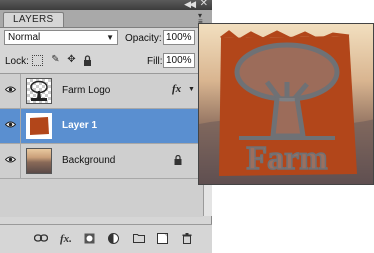  What do you see at coordinates (106, 19) in the screenshot?
I see `panel-tab-row: LAYERS ▾ ≡` at bounding box center [106, 19].